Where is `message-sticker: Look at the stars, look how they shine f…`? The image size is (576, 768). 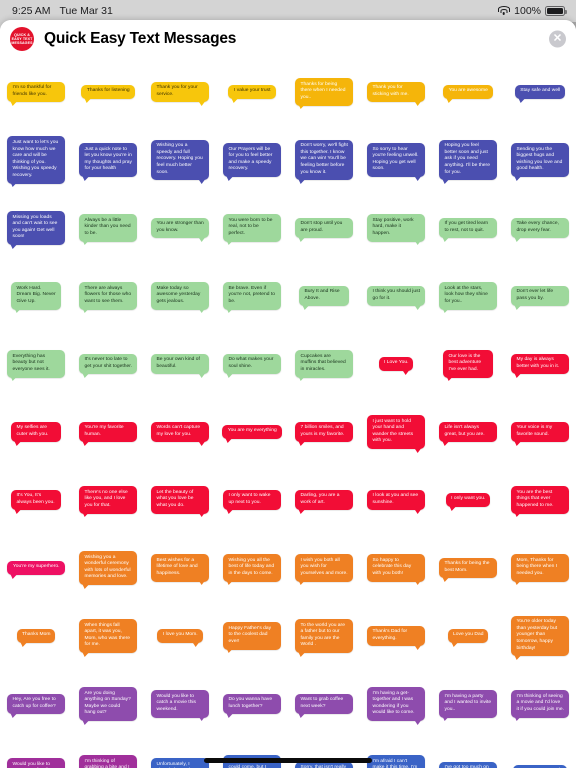 message-sticker: Look at the stars, look how they shine f… is located at coordinates (468, 296).